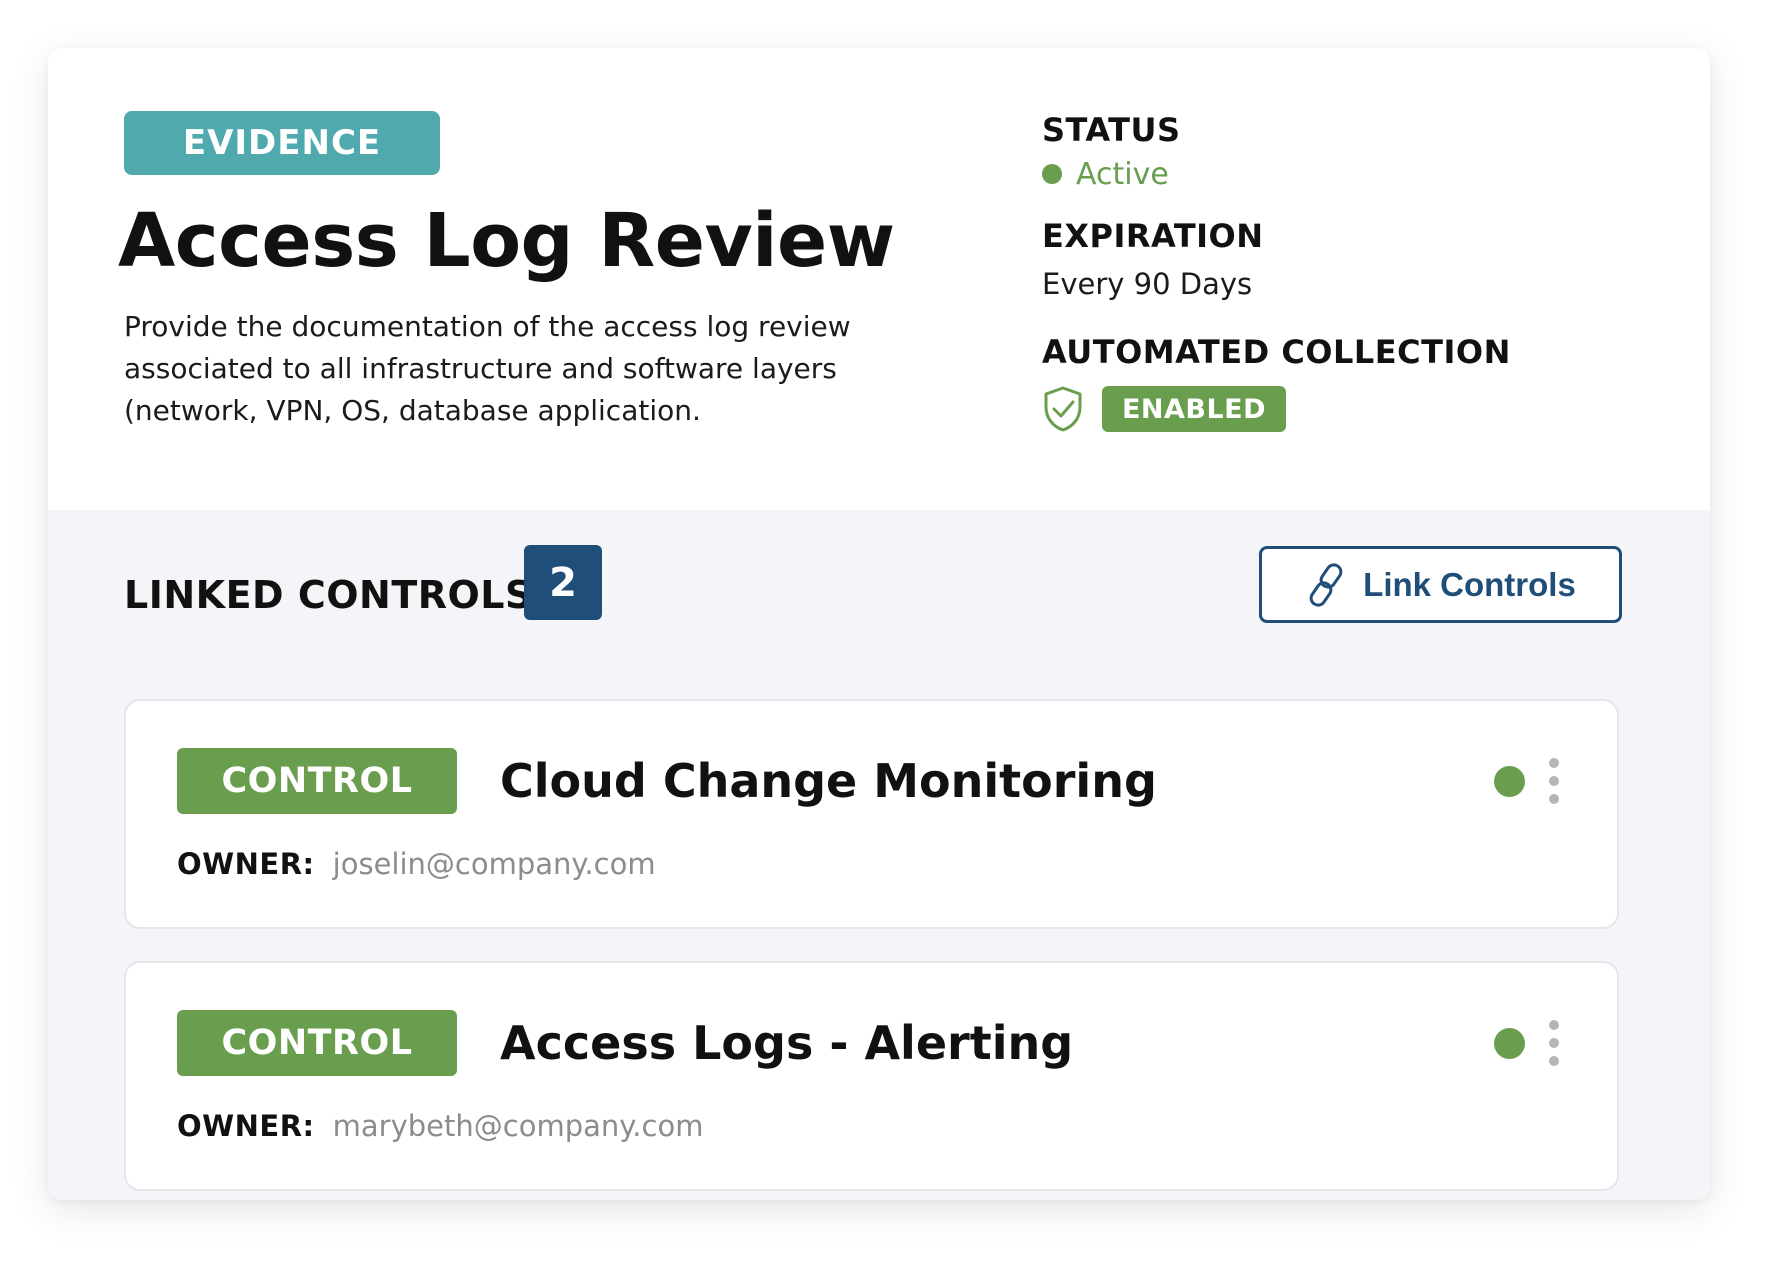 This screenshot has width=1776, height=1266. What do you see at coordinates (1122, 174) in the screenshot?
I see `status-value: Active` at bounding box center [1122, 174].